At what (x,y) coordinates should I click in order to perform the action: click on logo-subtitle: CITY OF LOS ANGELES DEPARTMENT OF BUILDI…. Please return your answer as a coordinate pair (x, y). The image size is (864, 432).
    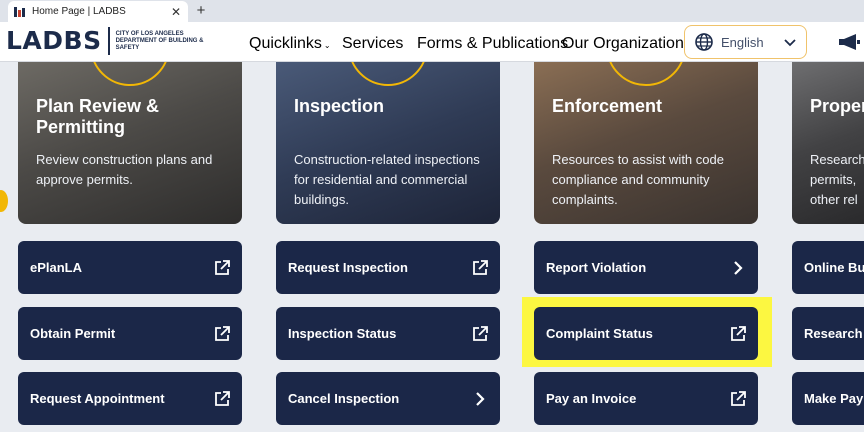
    Looking at the image, I should click on (159, 40).